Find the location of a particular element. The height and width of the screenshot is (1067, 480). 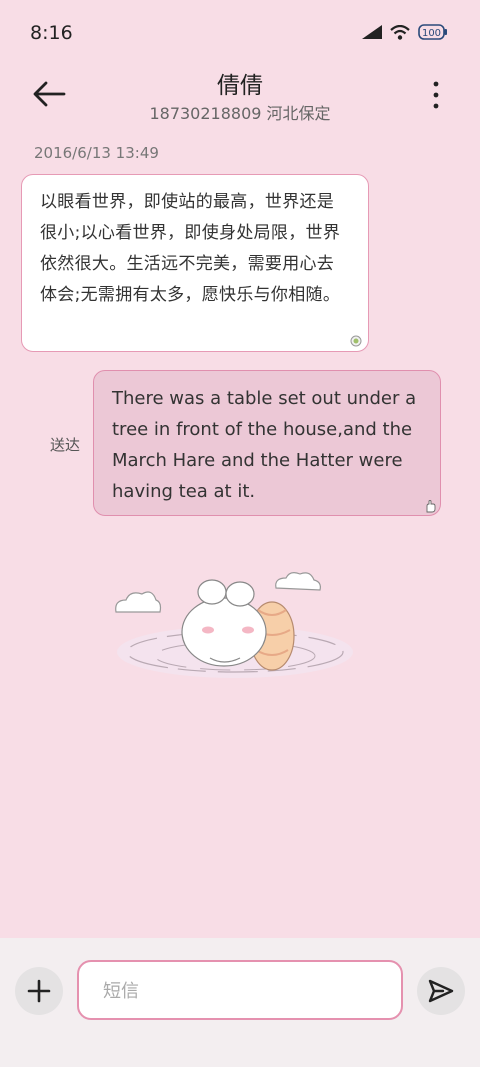

cellular-signal-icon is located at coordinates (372, 32).